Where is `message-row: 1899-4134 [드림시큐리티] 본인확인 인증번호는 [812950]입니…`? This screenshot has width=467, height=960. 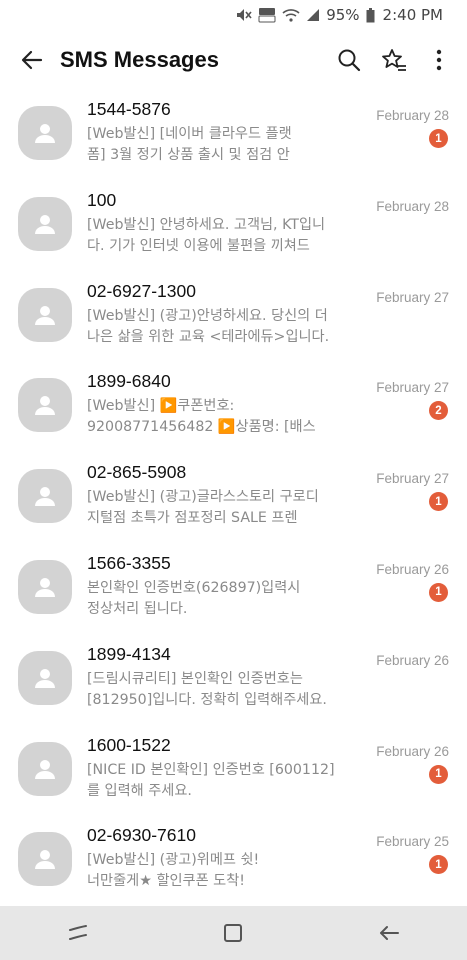 message-row: 1899-4134 [드림시큐리티] 본인확인 인증번호는 [812950]입니… is located at coordinates (233, 680).